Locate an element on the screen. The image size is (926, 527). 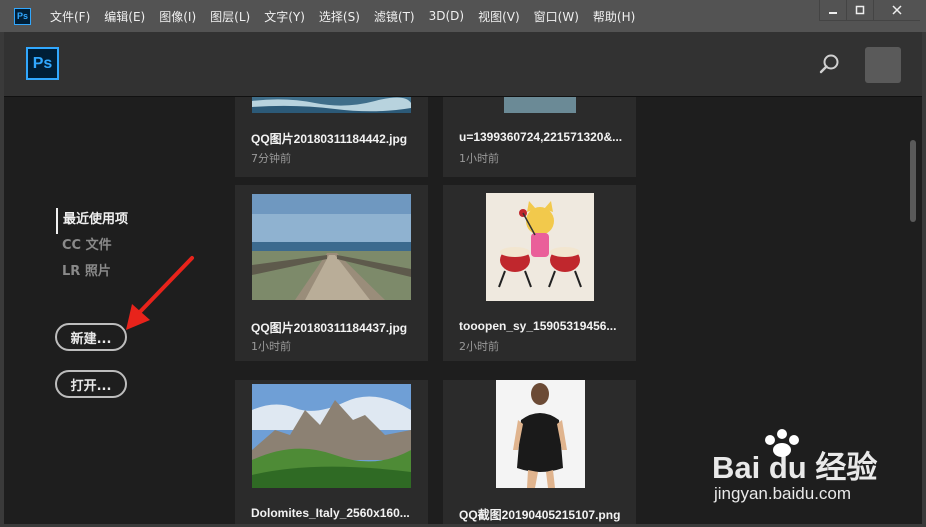
baidu-watermark: Bai du 经验 jingyan.baidu.com is located at coordinates (812, 473).